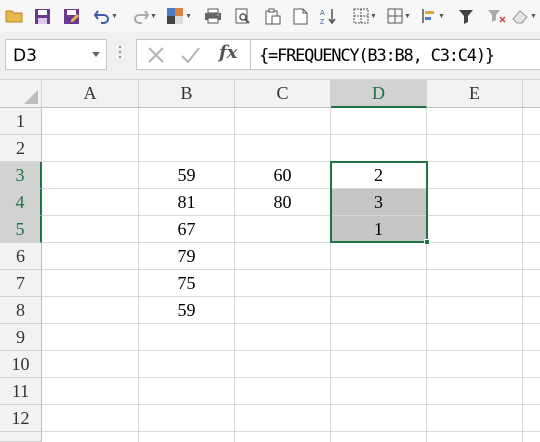 The width and height of the screenshot is (540, 442). Describe the element at coordinates (242, 16) in the screenshot. I see `print-preview-icon` at that location.